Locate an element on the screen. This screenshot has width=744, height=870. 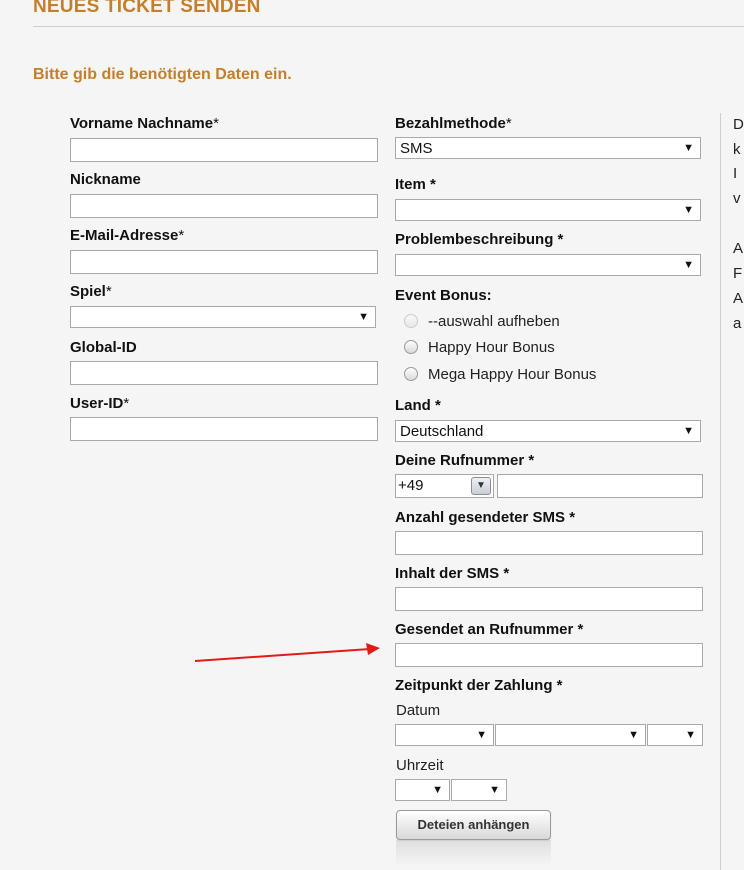
item-select: ▼ is located at coordinates (548, 210).